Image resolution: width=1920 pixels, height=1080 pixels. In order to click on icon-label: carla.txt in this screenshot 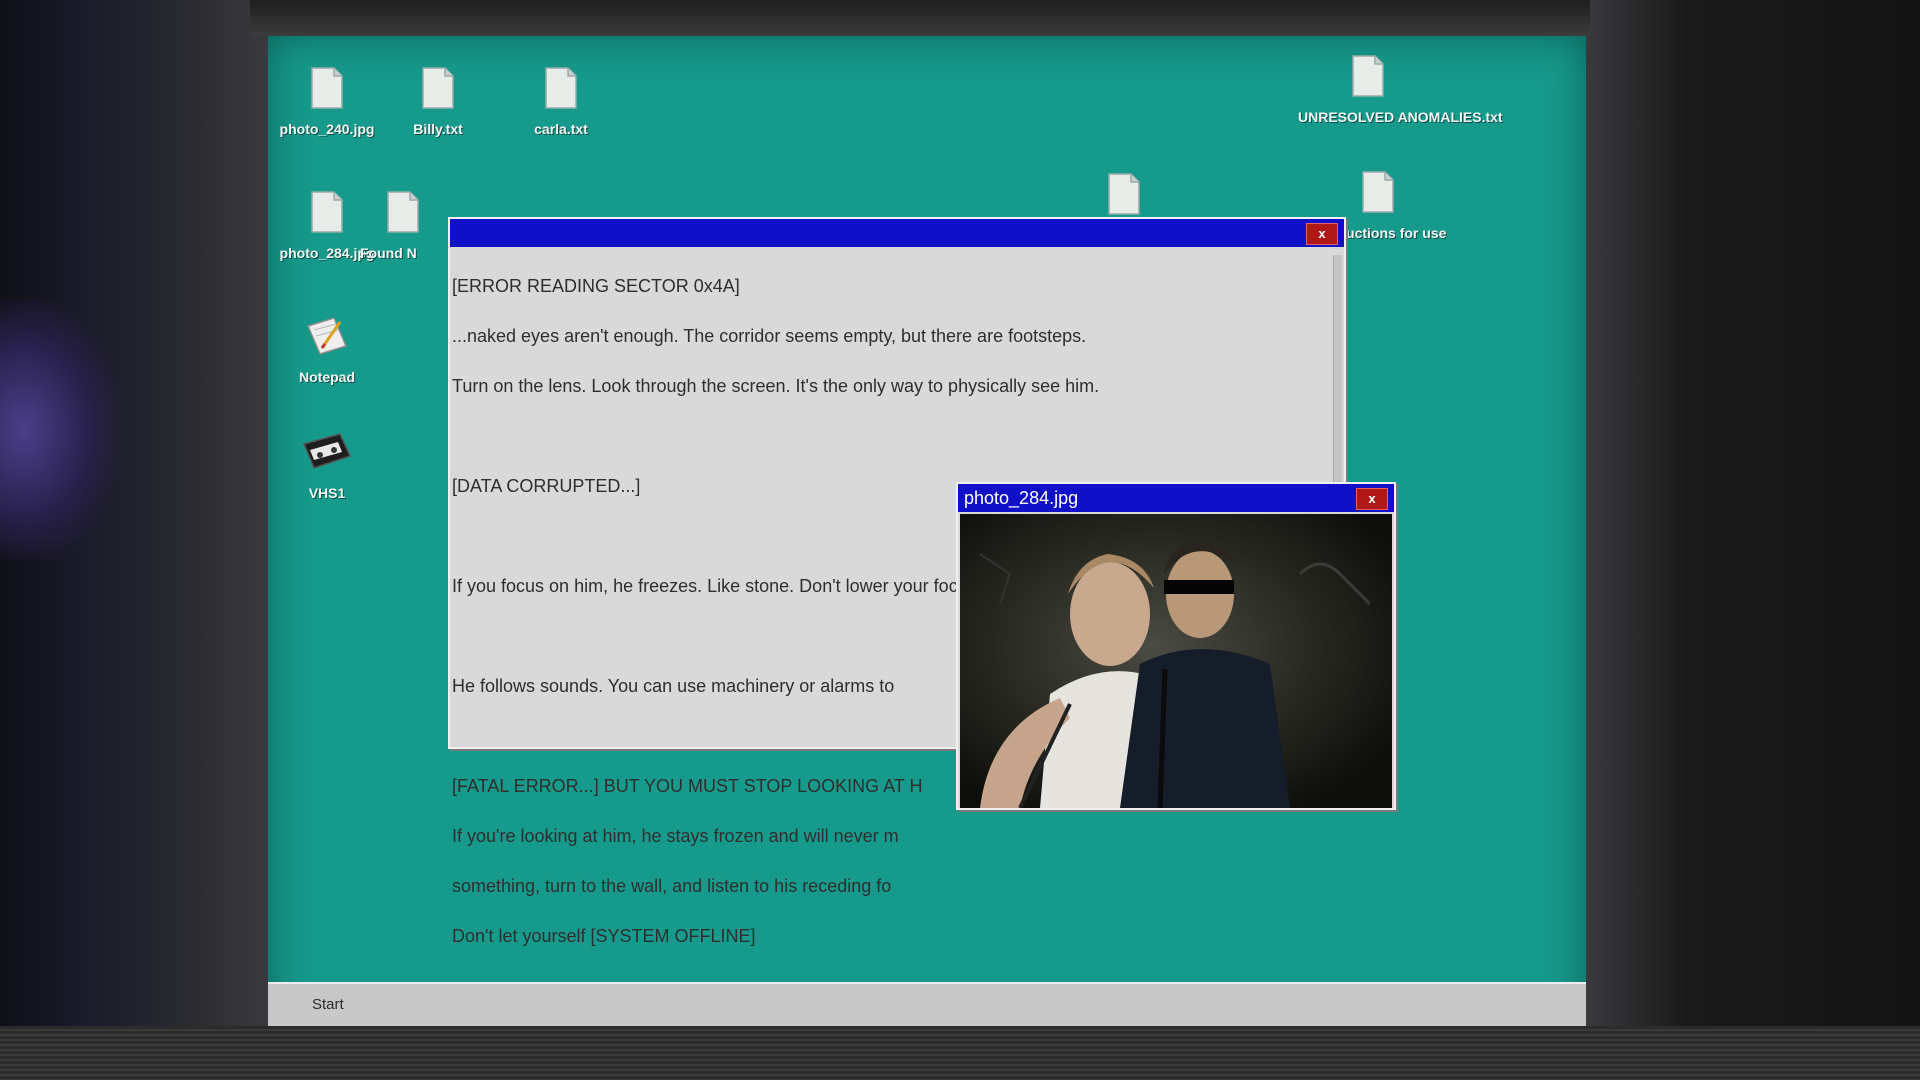, I will do `click(561, 129)`.